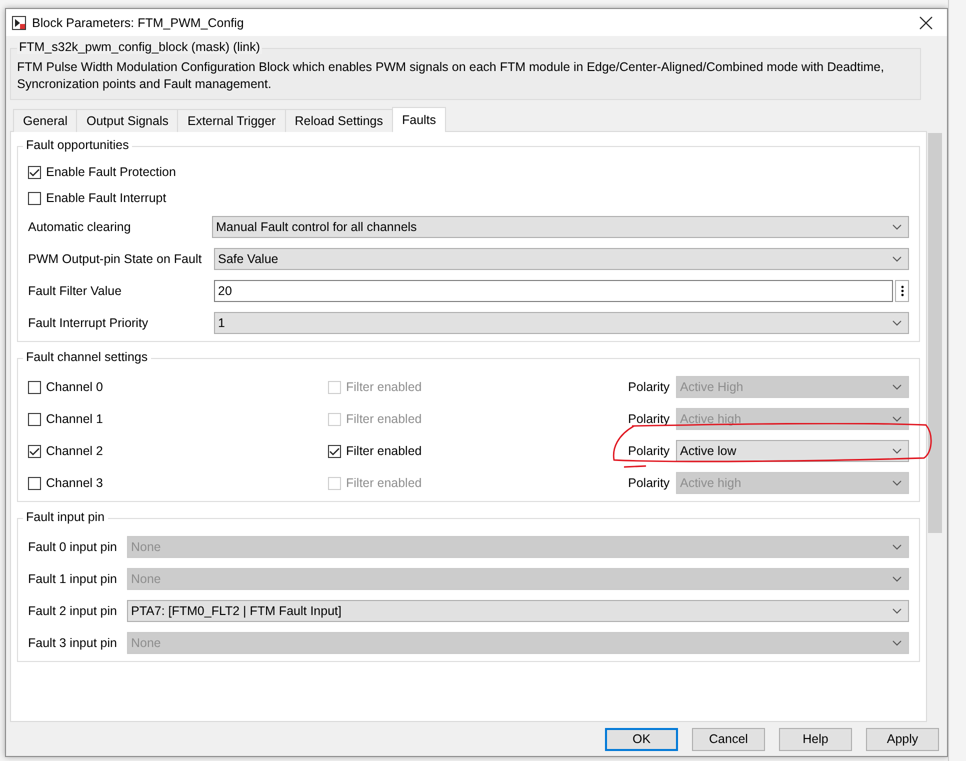 The image size is (966, 761). I want to click on tab: Reload Settings, so click(338, 120).